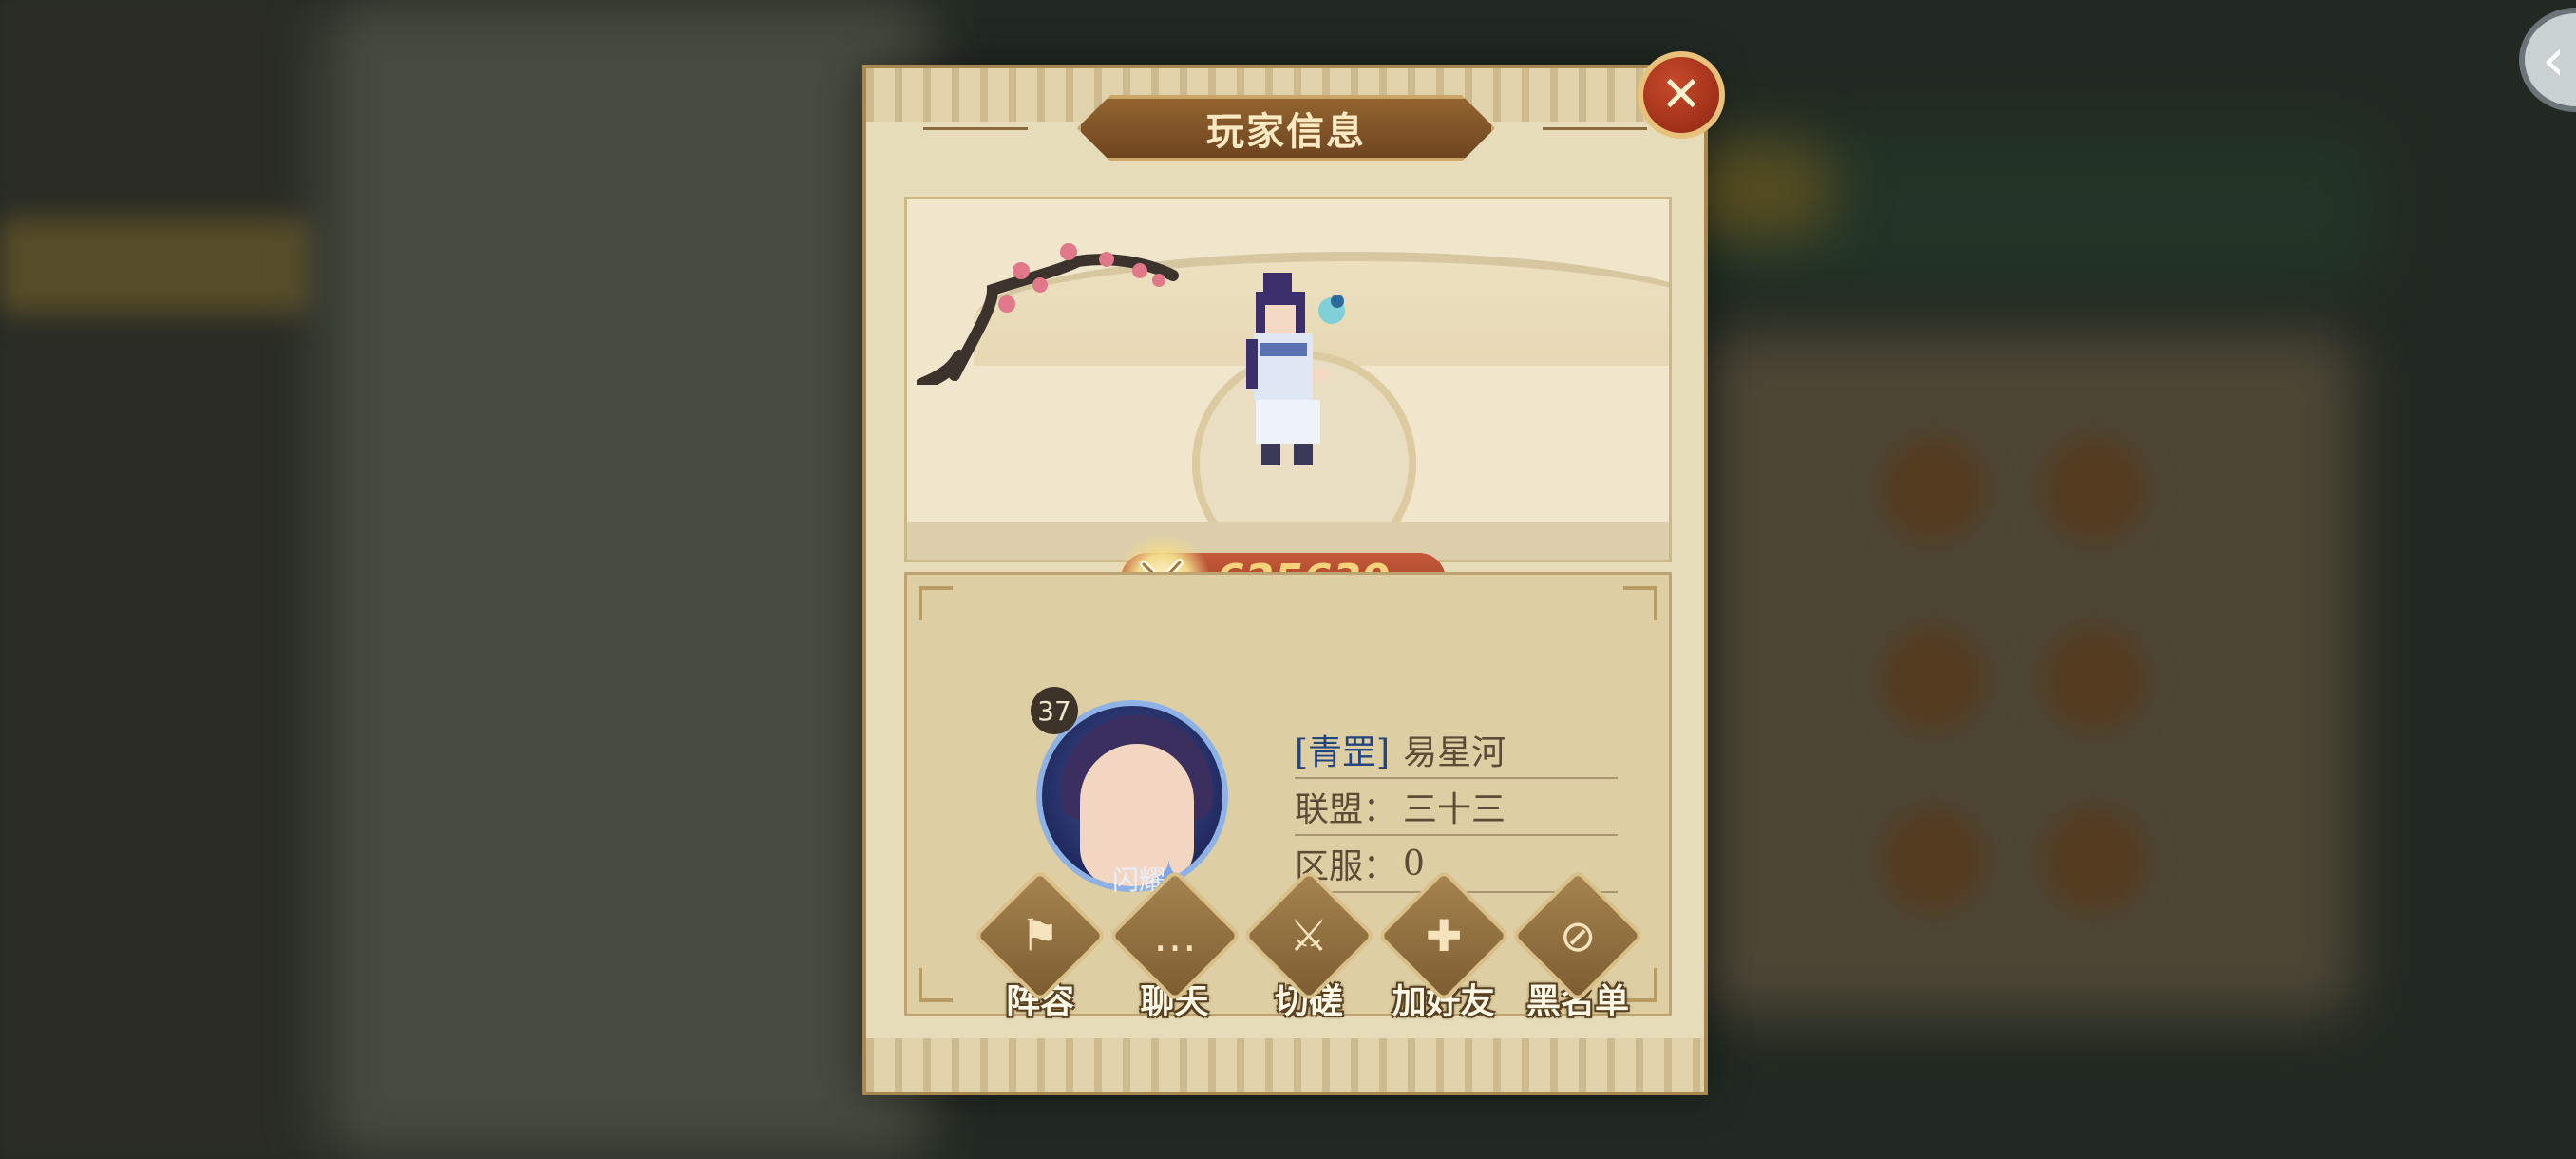 The height and width of the screenshot is (1159, 2576). Describe the element at coordinates (1346, 809) in the screenshot. I see `alliance-label: 联盟：` at that location.